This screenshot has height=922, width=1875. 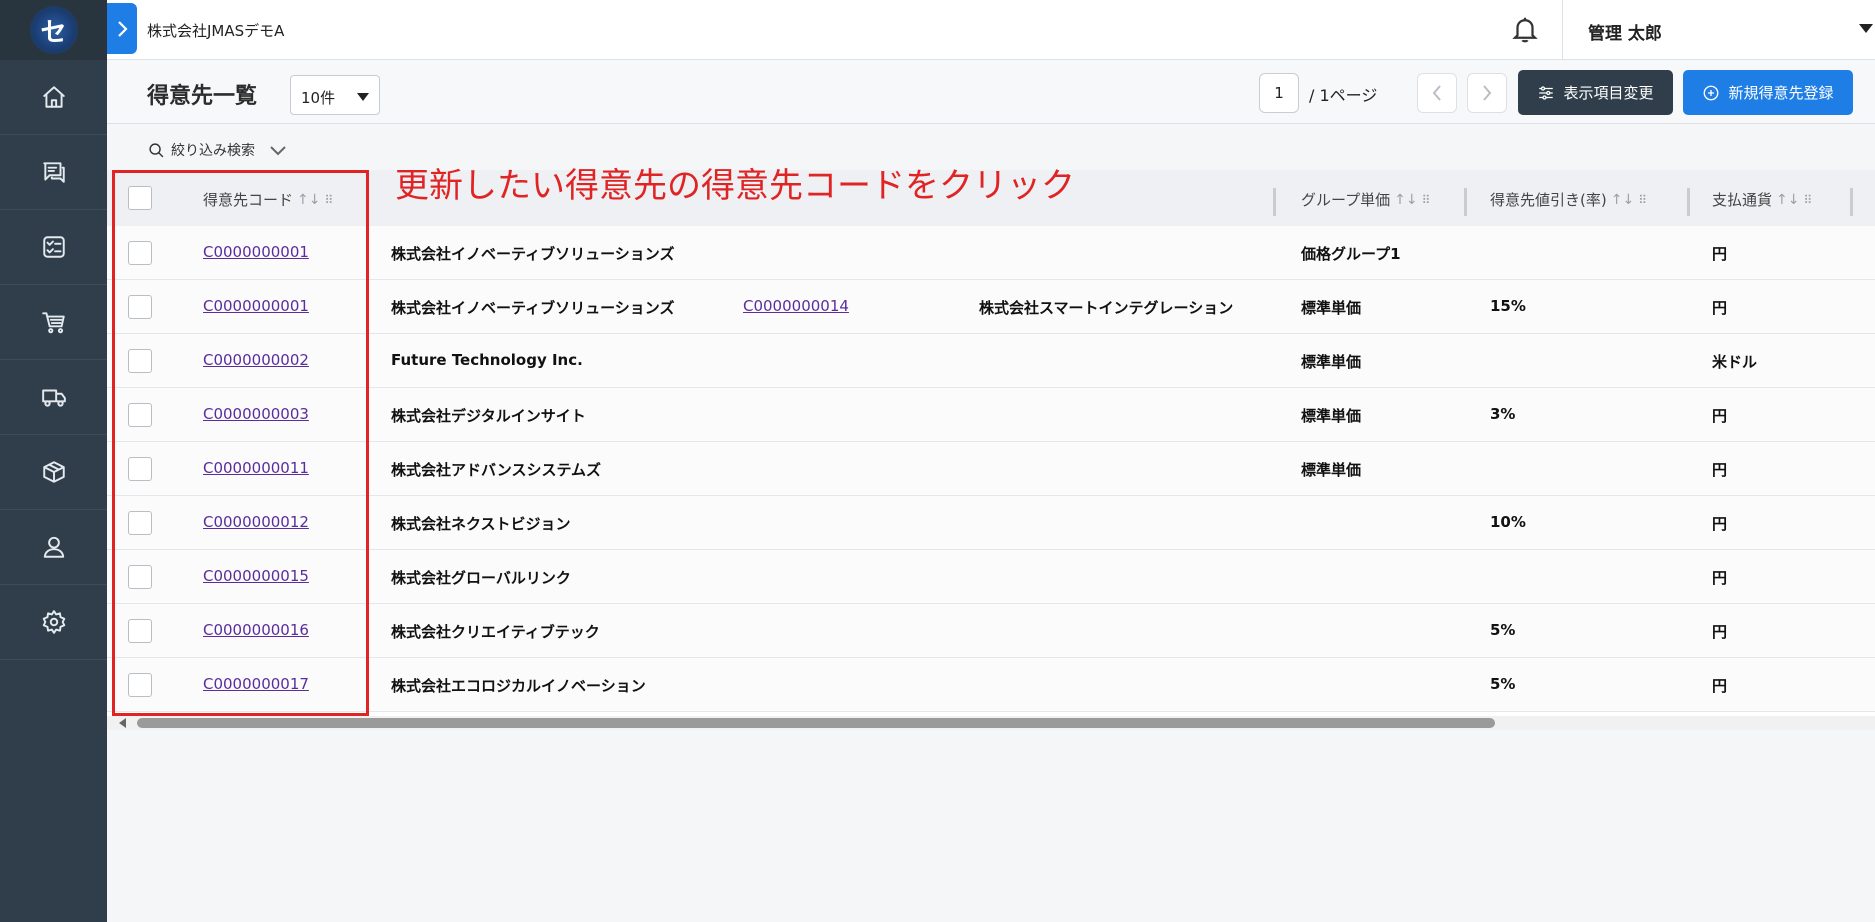 I want to click on next-page-button, so click(x=1487, y=93).